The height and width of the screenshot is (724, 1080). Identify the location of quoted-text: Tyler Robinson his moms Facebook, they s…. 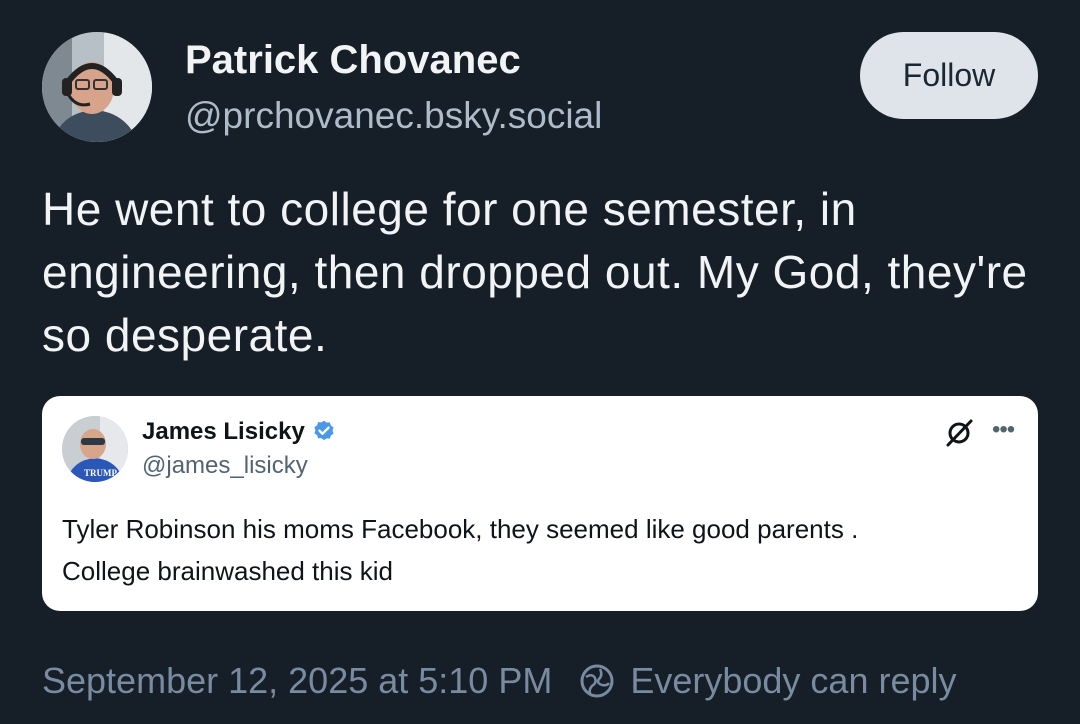
(542, 550).